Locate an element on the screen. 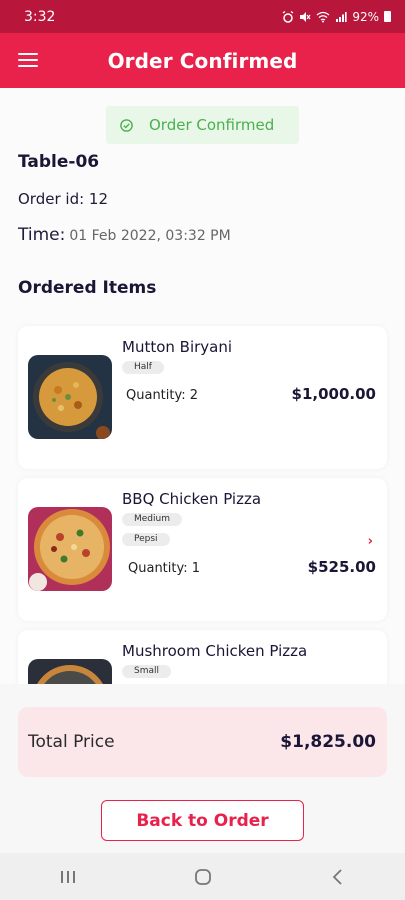 Image resolution: width=405 pixels, height=900 pixels. order-item-card: Mushroom Chicken Pizza Small is located at coordinates (202, 657).